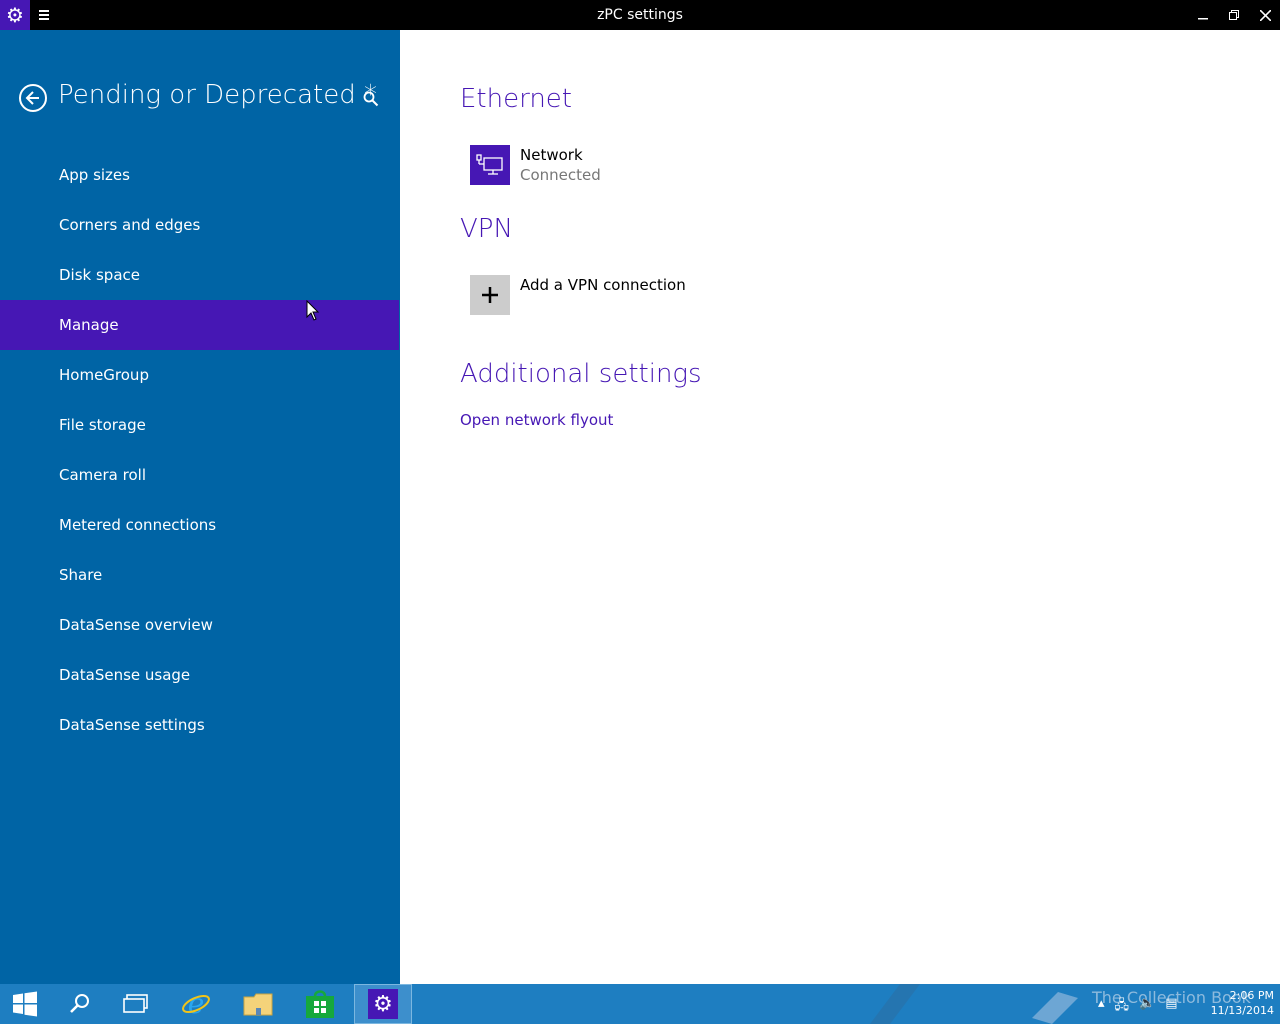 This screenshot has height=1024, width=1280. What do you see at coordinates (200, 525) in the screenshot?
I see `sidebar-item-metered-connections: Metered connections` at bounding box center [200, 525].